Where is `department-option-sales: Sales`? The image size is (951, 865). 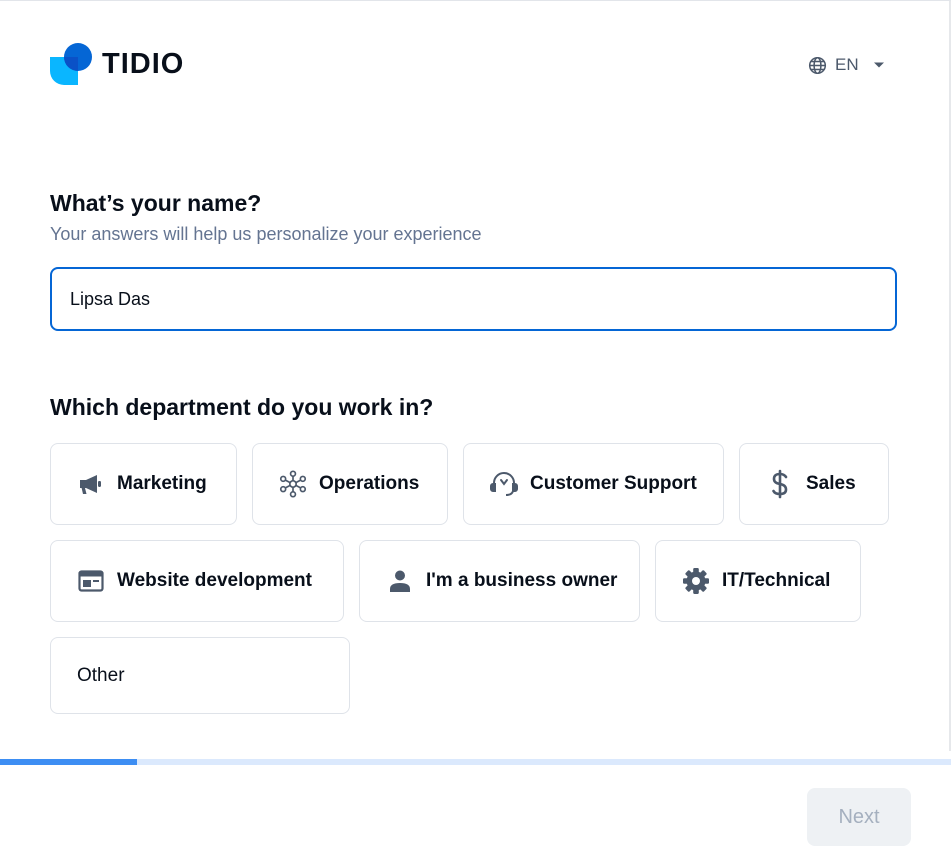 department-option-sales: Sales is located at coordinates (814, 484).